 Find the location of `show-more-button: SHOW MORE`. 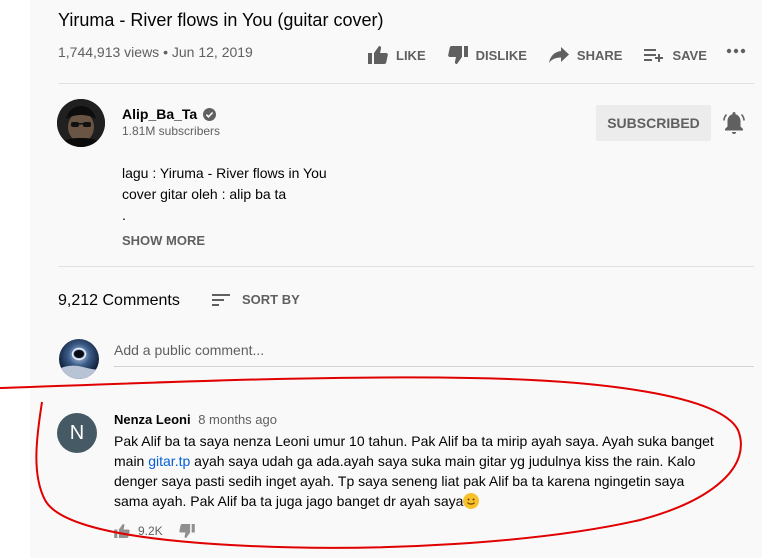

show-more-button: SHOW MORE is located at coordinates (163, 240).